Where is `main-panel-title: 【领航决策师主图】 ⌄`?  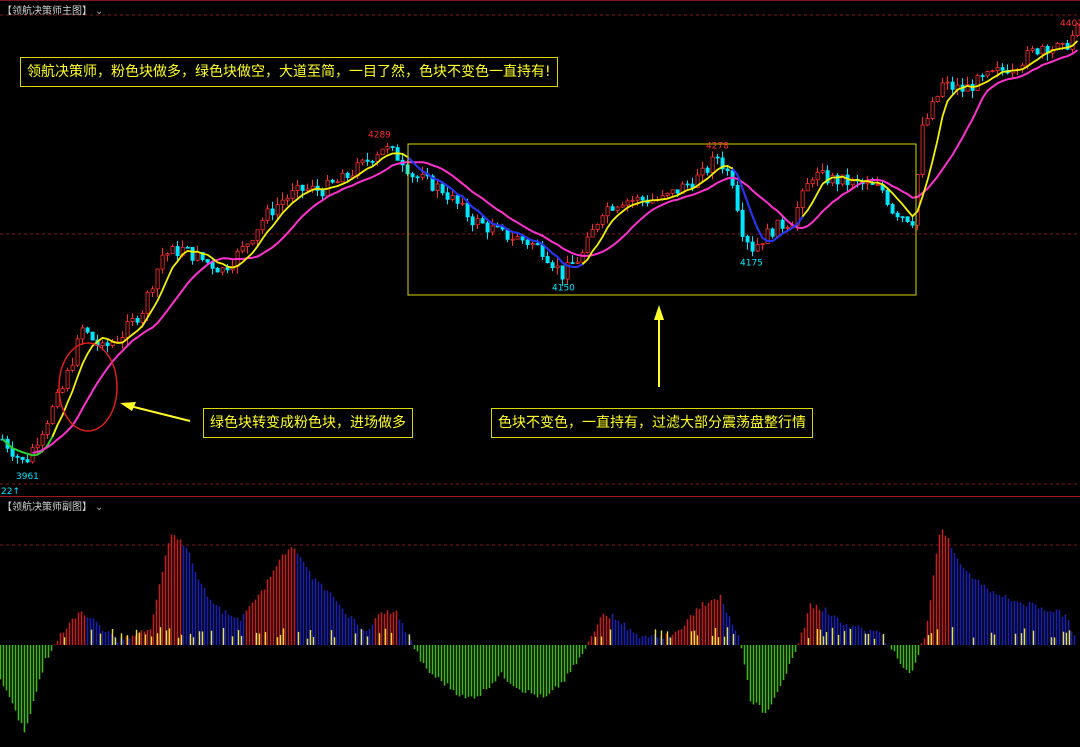
main-panel-title: 【领航决策师主图】 ⌄ is located at coordinates (52, 9).